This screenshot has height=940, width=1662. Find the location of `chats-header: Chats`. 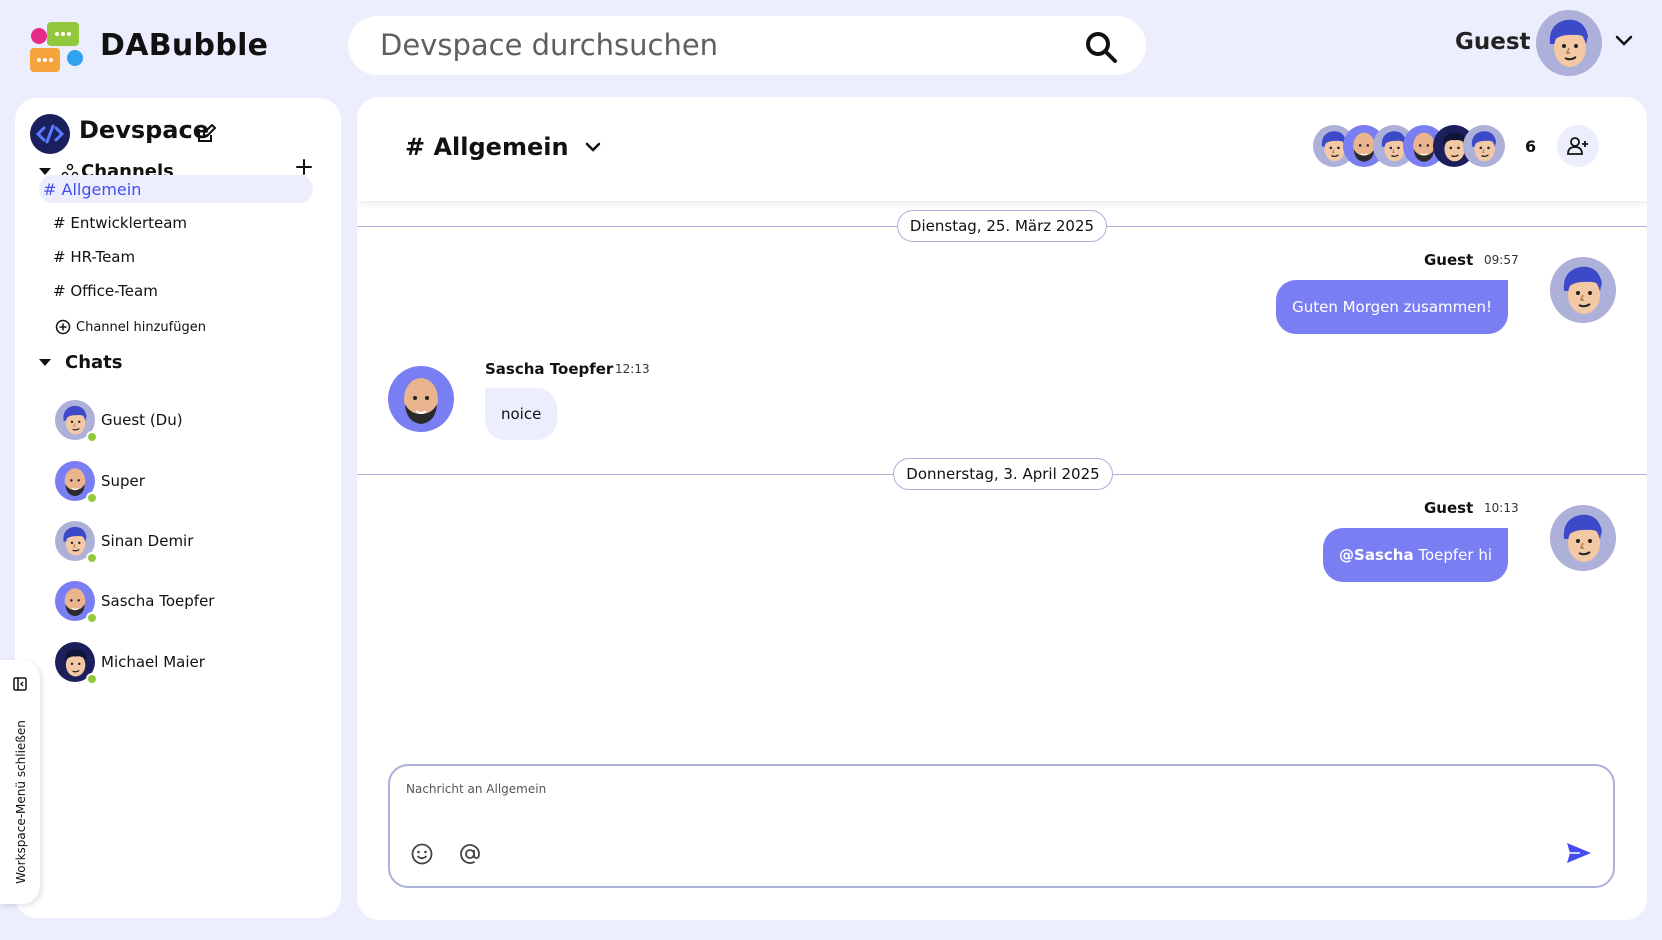

chats-header: Chats is located at coordinates (81, 362).